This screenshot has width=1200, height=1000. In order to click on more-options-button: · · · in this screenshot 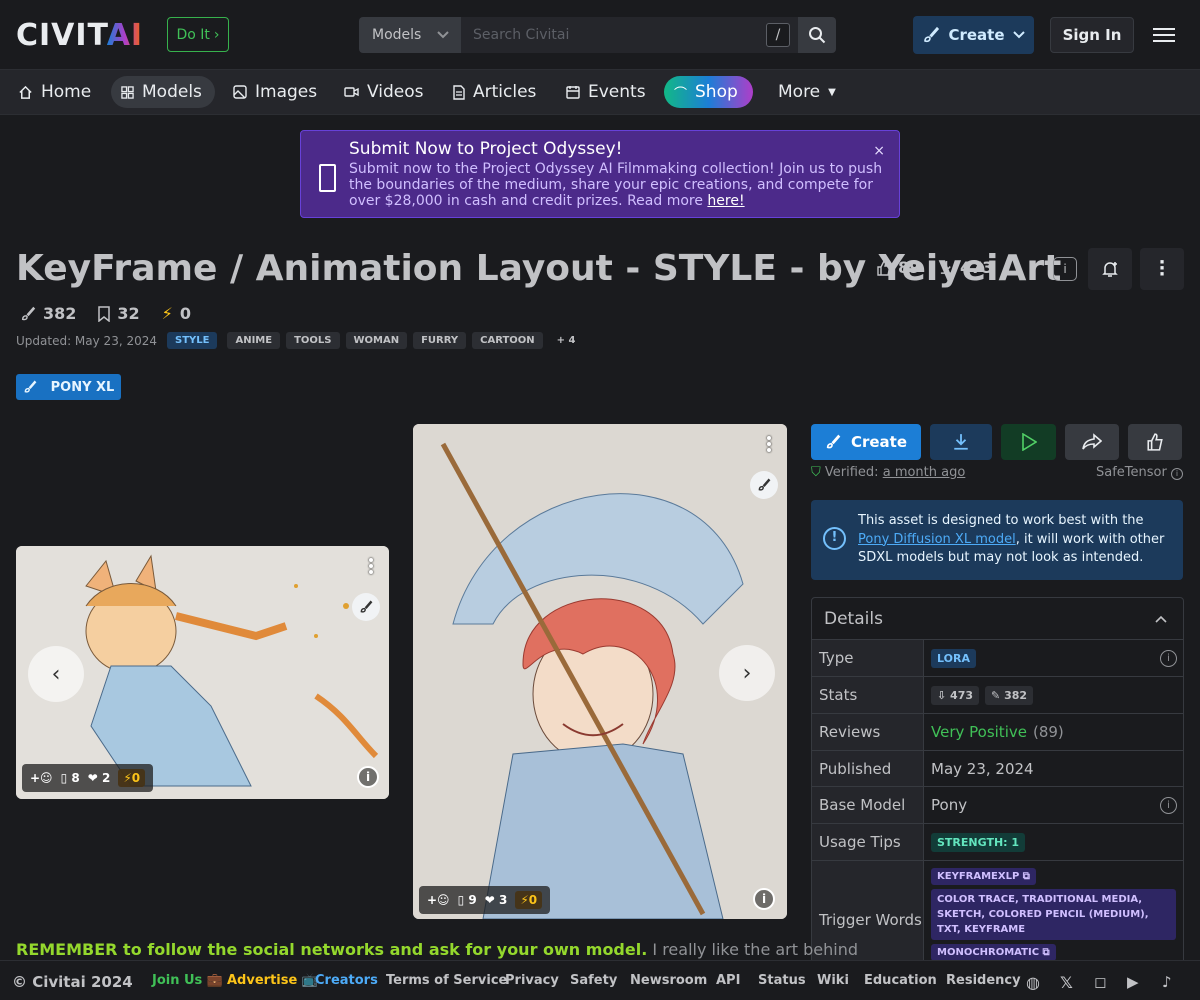, I will do `click(1162, 269)`.